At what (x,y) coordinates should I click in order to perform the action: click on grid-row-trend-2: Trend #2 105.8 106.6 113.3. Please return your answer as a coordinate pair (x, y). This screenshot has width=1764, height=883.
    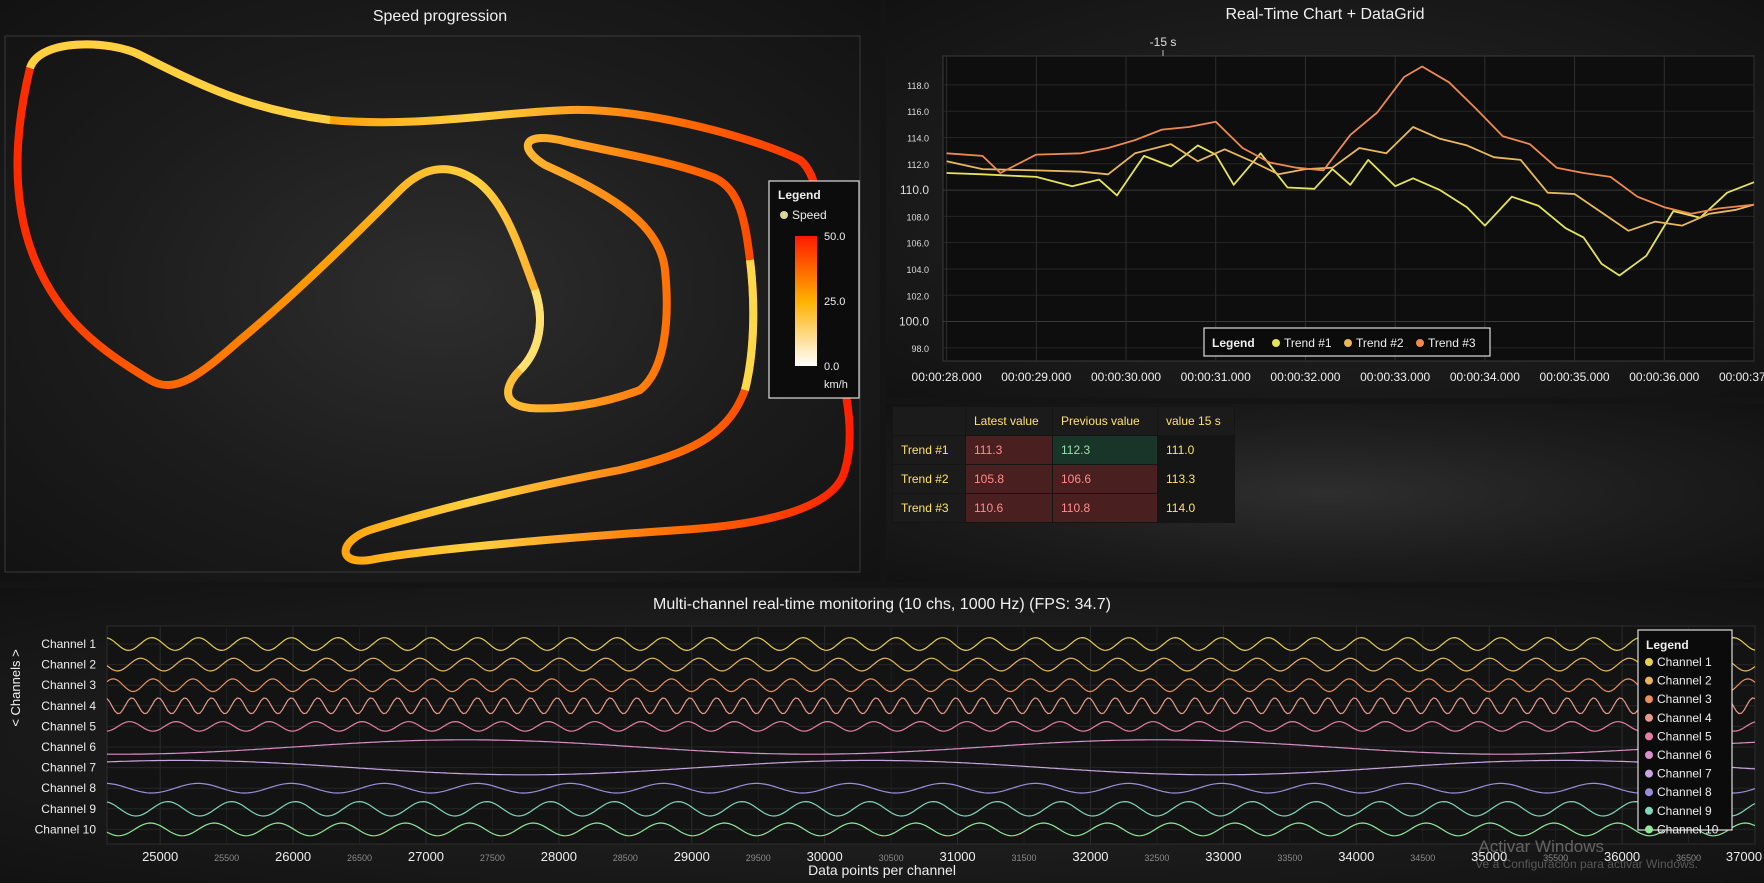
    Looking at the image, I should click on (1063, 479).